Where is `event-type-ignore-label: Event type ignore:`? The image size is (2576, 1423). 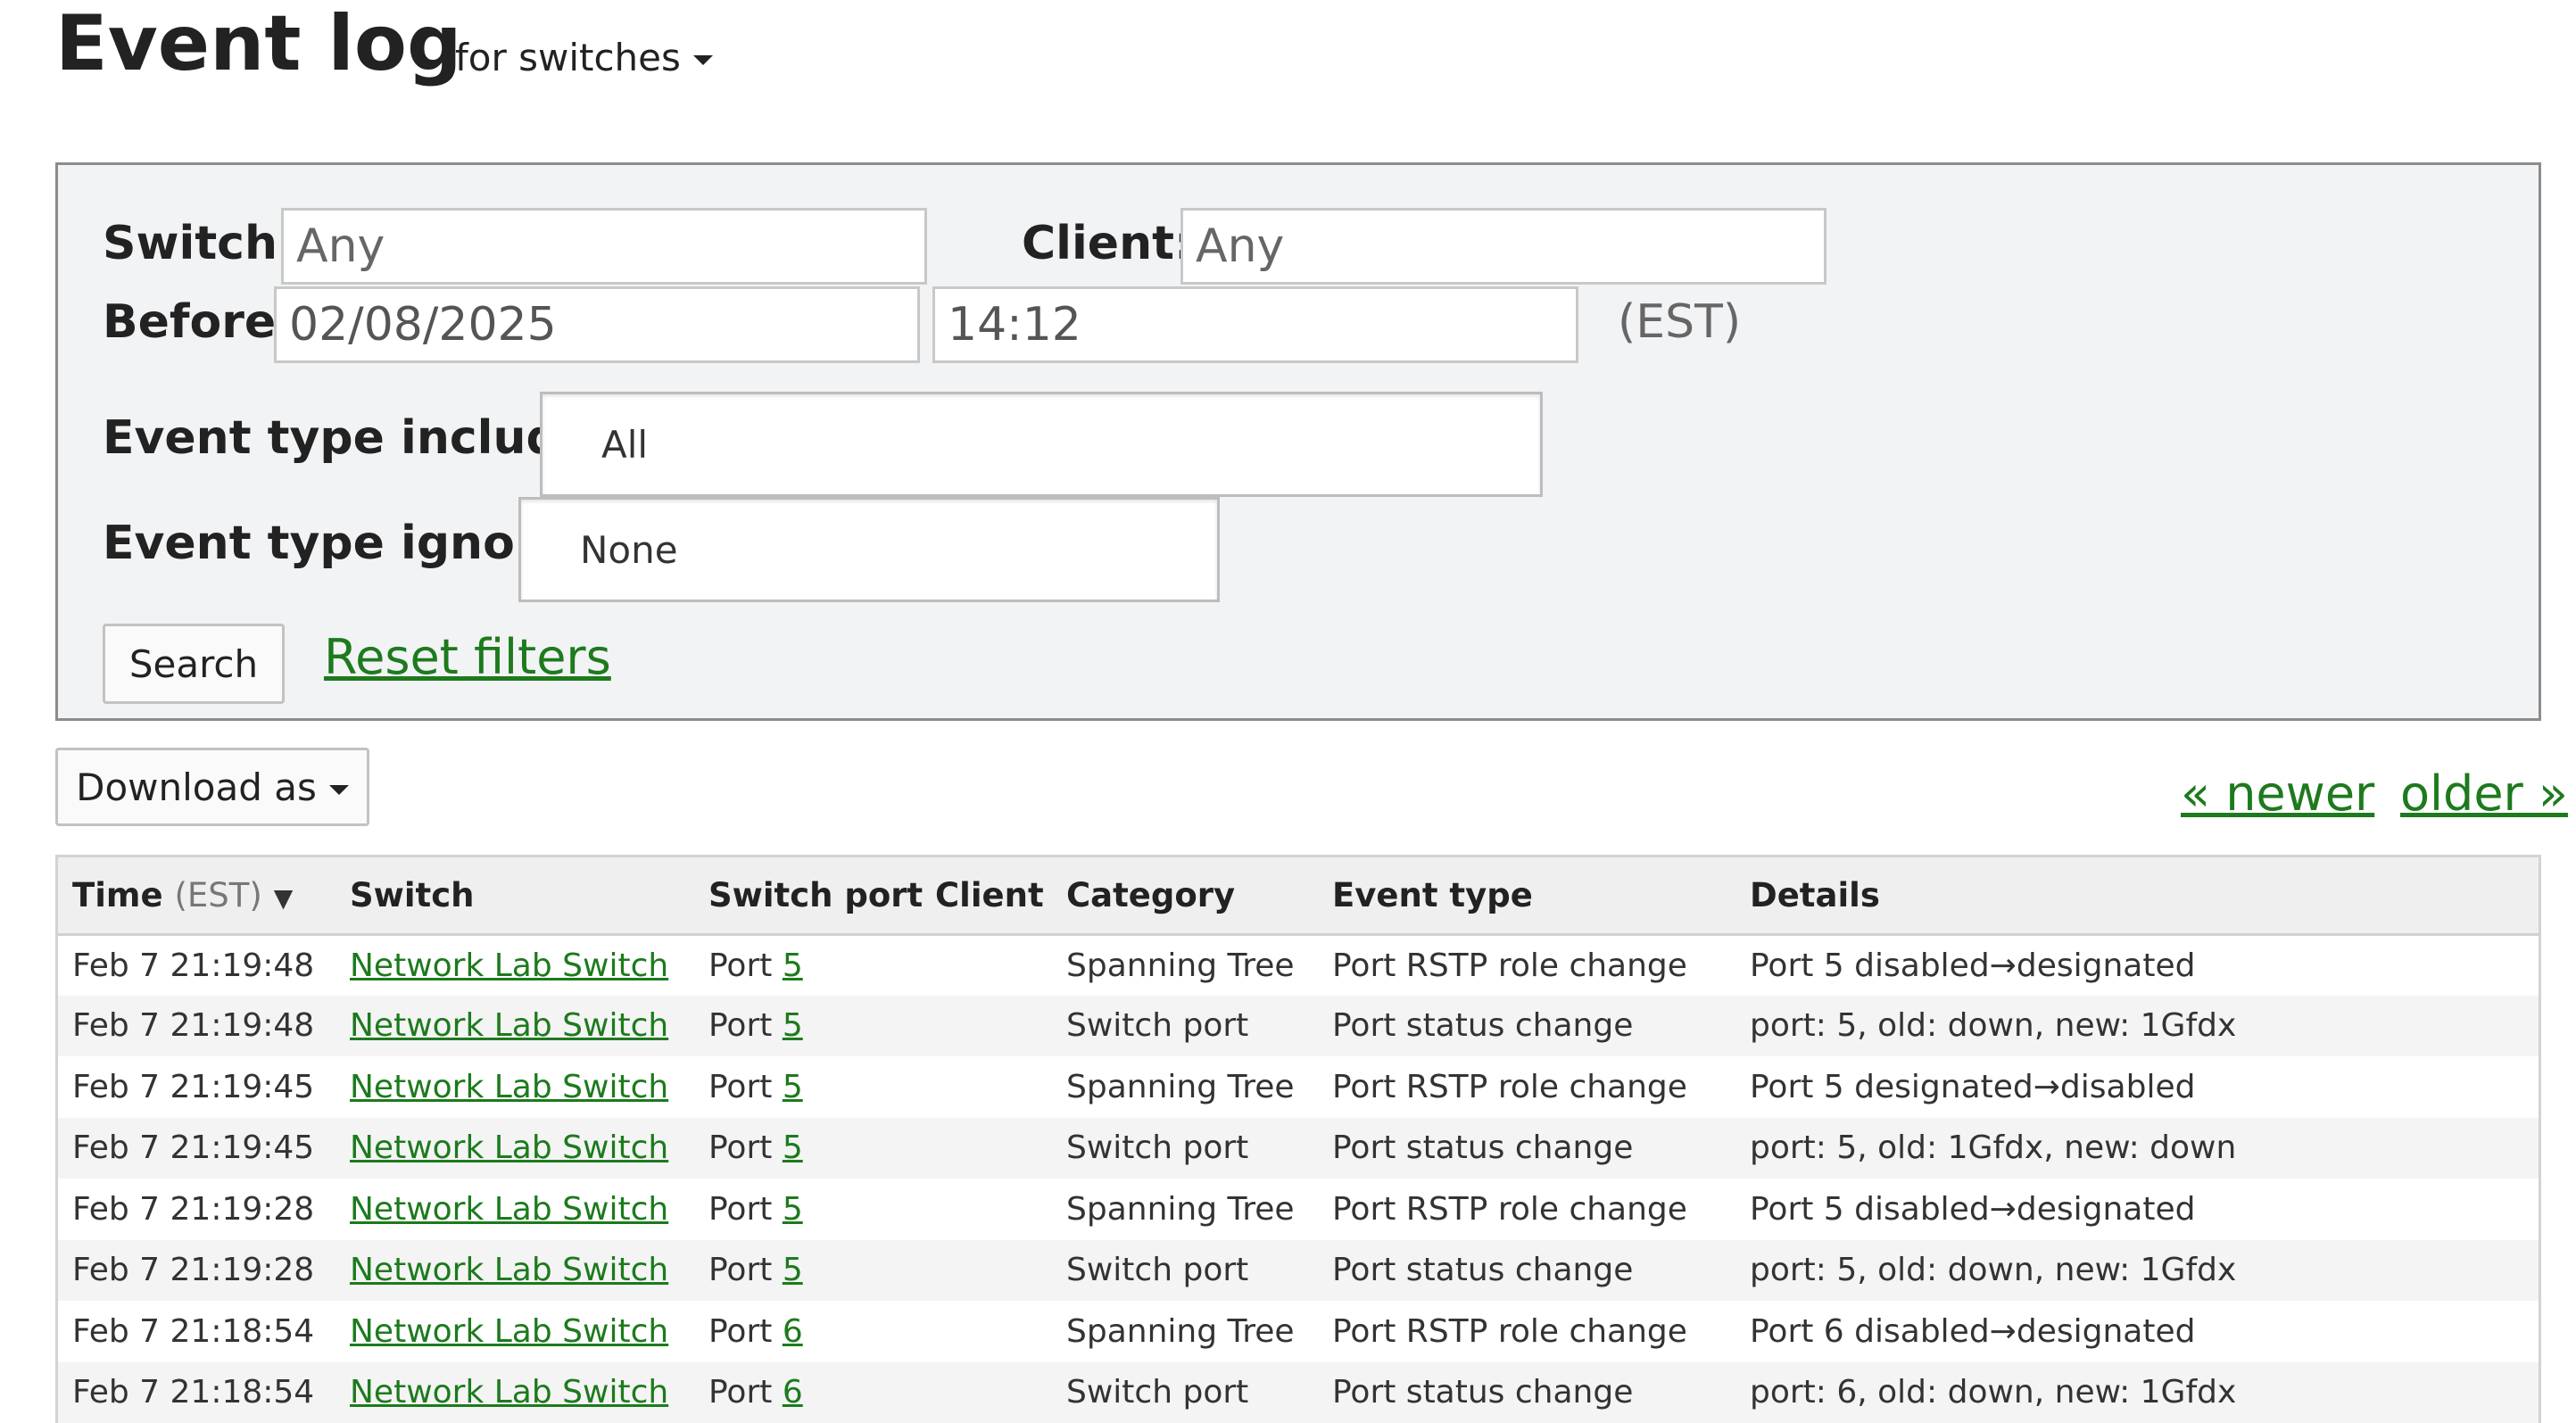 event-type-ignore-label: Event type ignore: is located at coordinates (345, 543).